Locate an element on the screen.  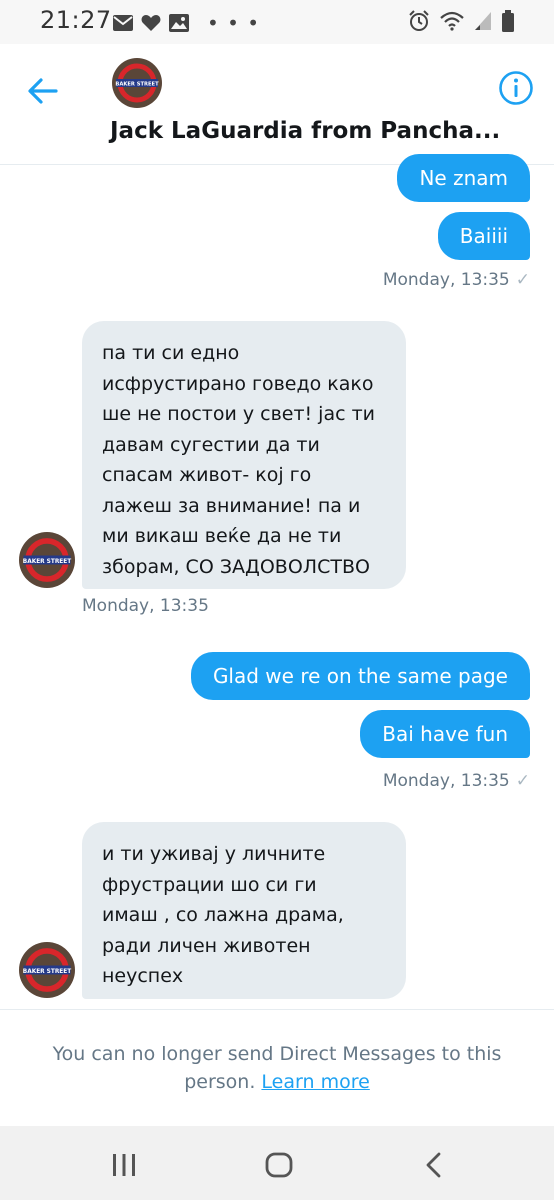
message-line: па ти си едно is located at coordinates (171, 353).